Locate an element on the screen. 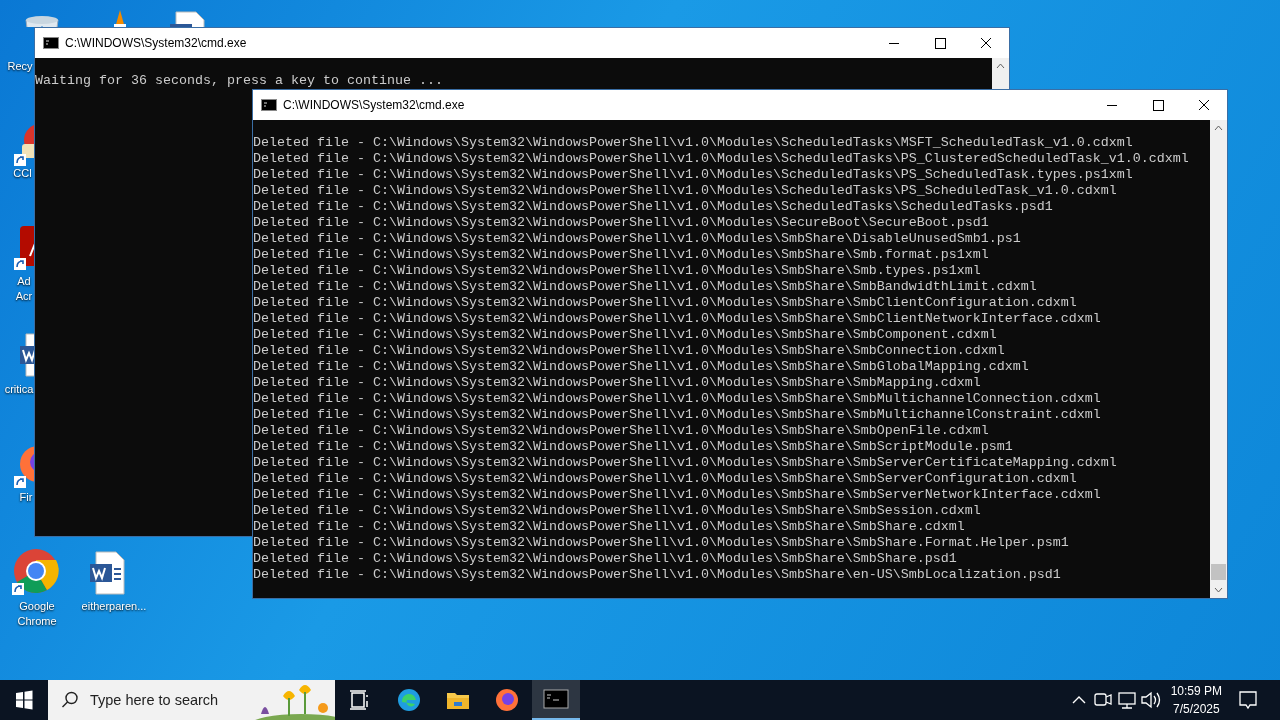 The width and height of the screenshot is (1280, 720). chrome-icon is located at coordinates (36, 571).